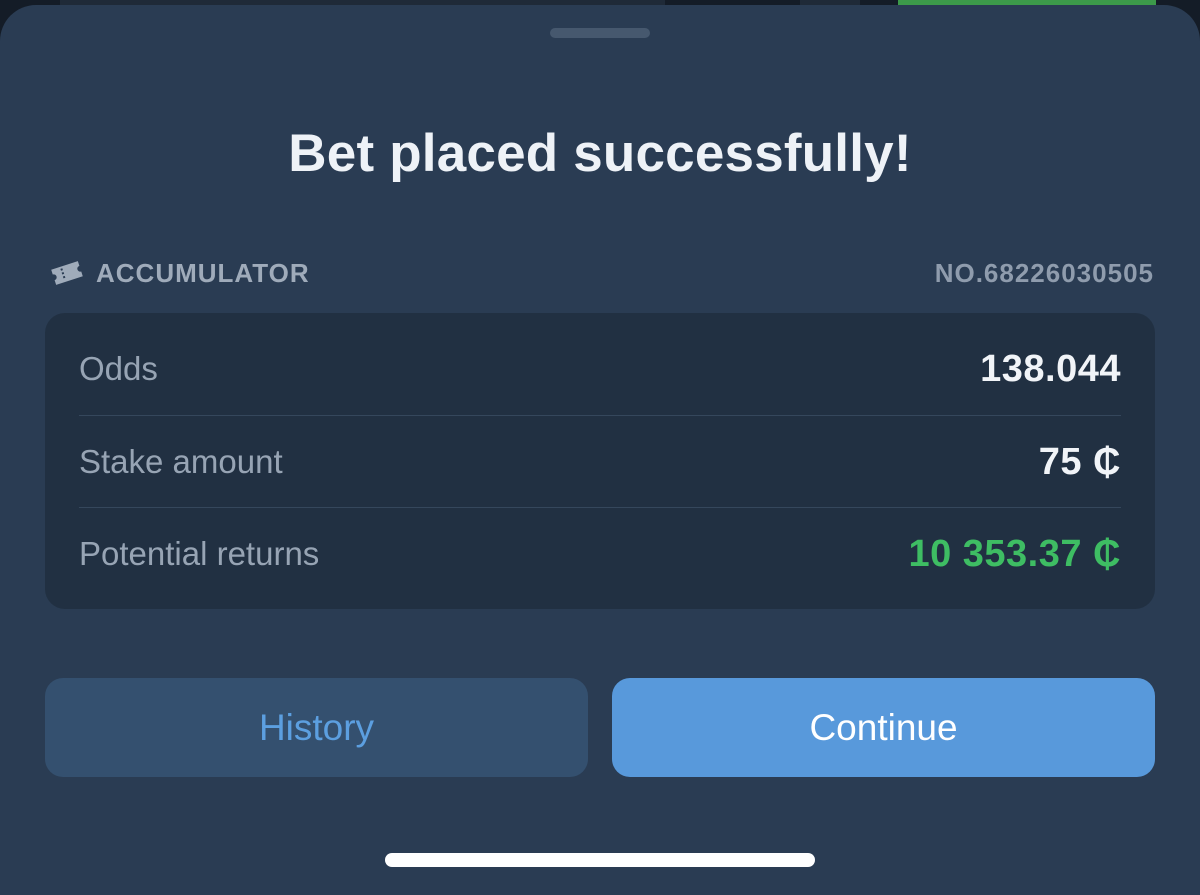 The image size is (1200, 895). I want to click on bet-meta-row: ACCUMULATOR NO.68226030505, so click(601, 273).